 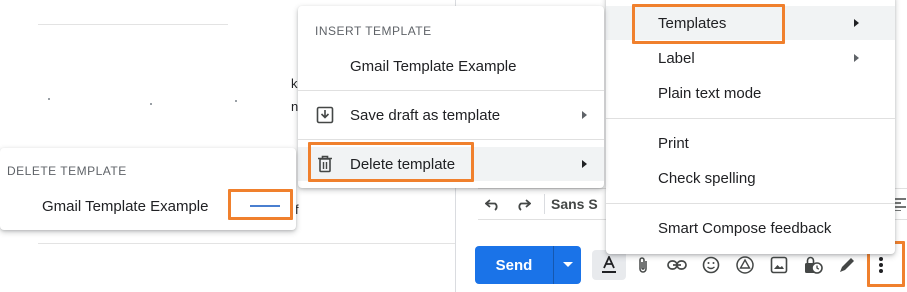 What do you see at coordinates (750, 143) in the screenshot?
I see `menu-item-print: Print` at bounding box center [750, 143].